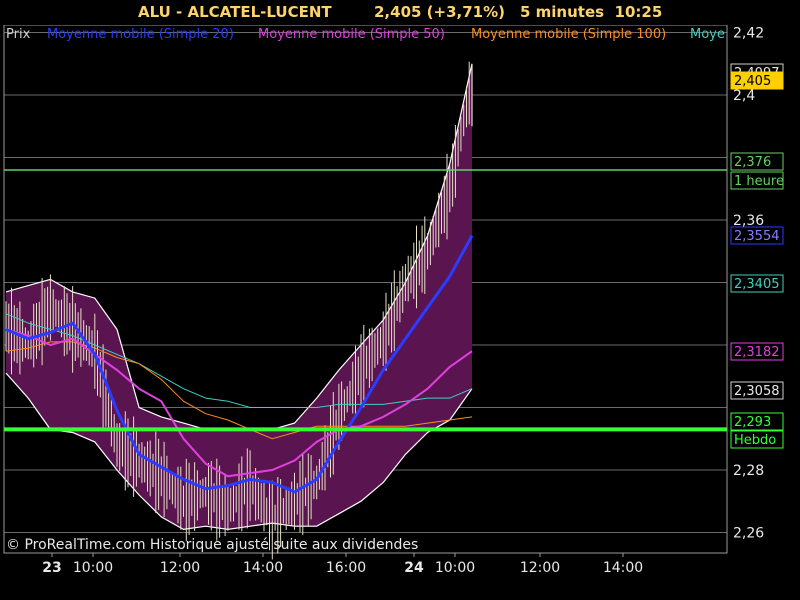 This screenshot has width=800, height=600. What do you see at coordinates (757, 391) in the screenshot?
I see `price-tag-label: 2,3058` at bounding box center [757, 391].